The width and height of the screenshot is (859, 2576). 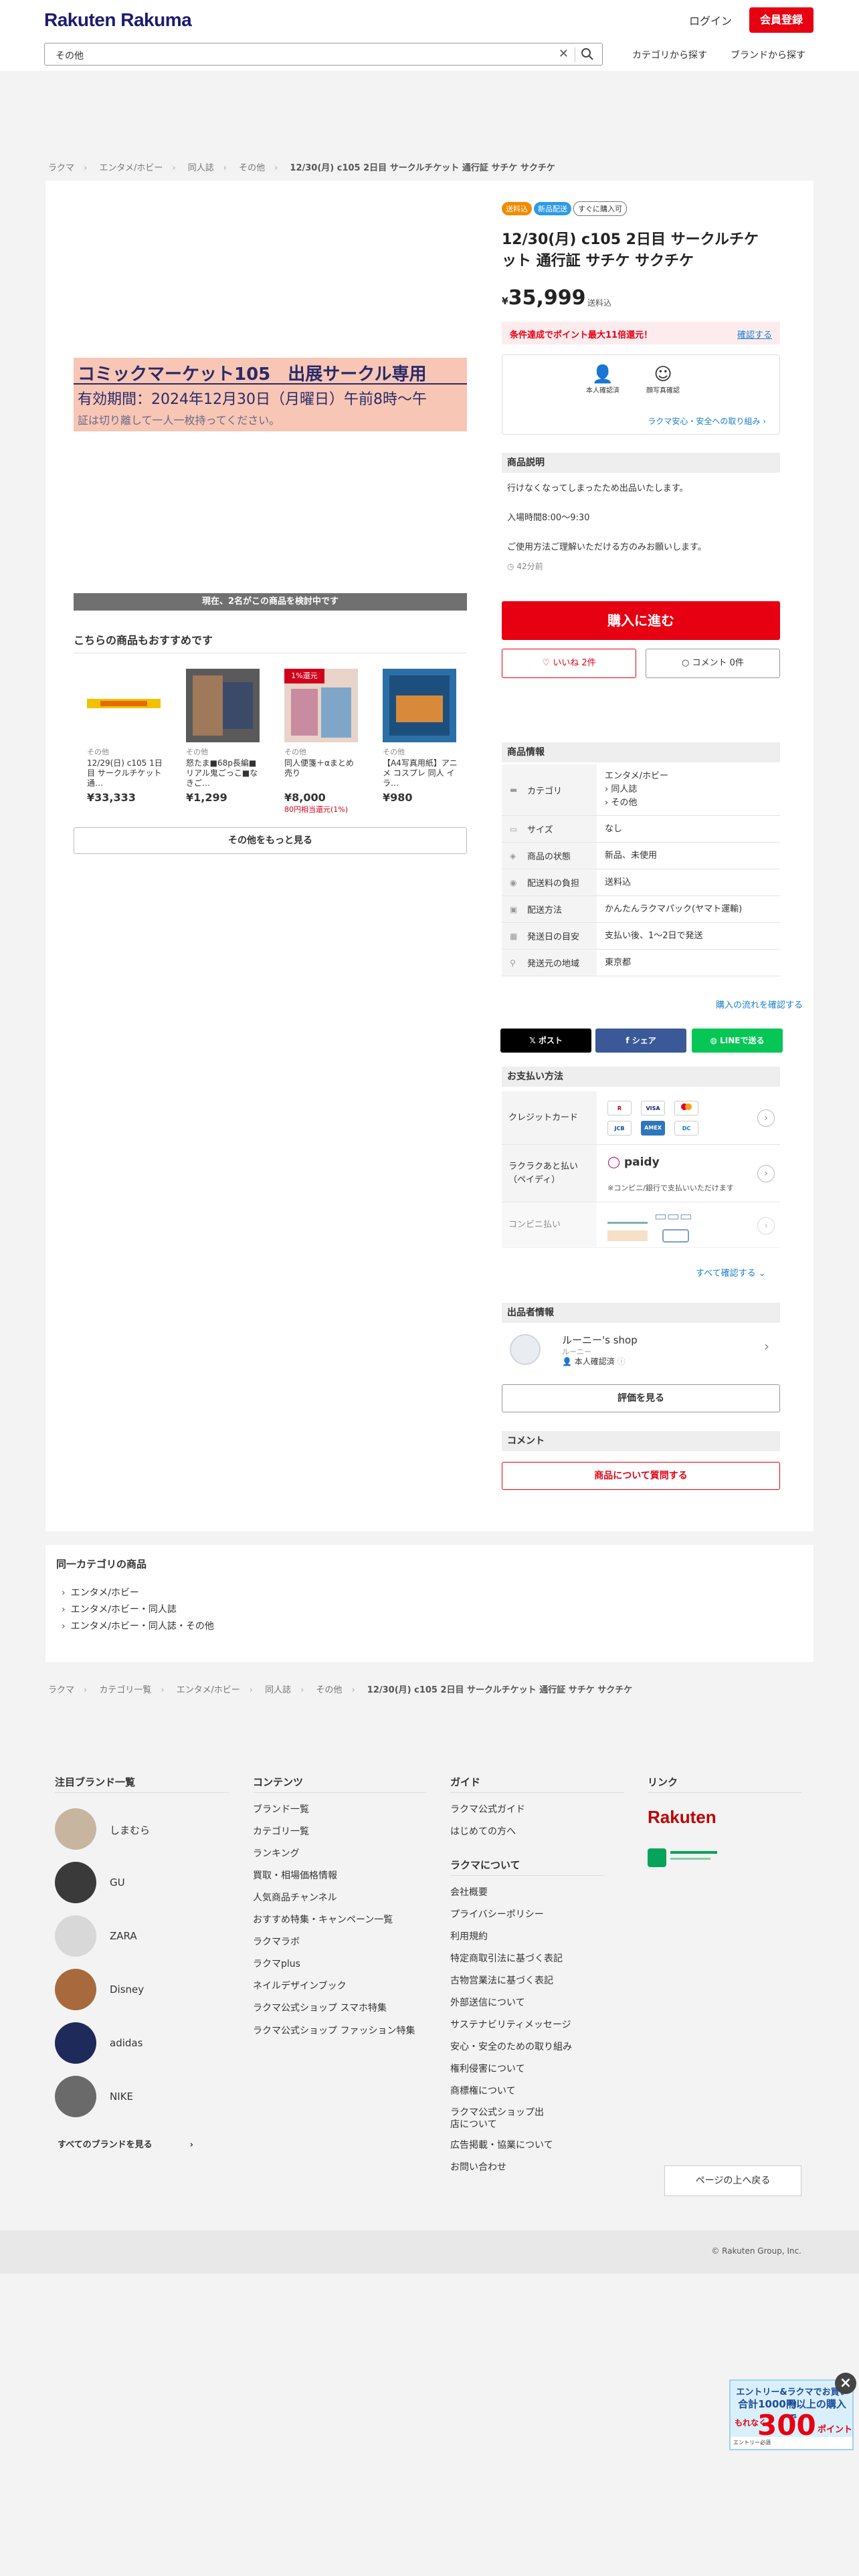 What do you see at coordinates (641, 1476) in the screenshot?
I see `ask-question-button: 商品について質問する` at bounding box center [641, 1476].